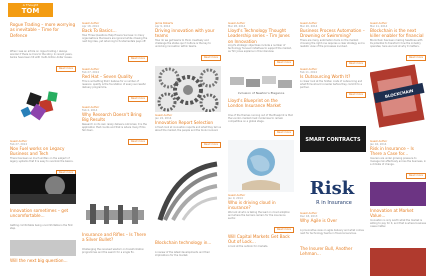 This screenshot has height=276, width=430. What do you see at coordinates (39, 106) in the screenshot?
I see `cubes-illustration` at bounding box center [39, 106].